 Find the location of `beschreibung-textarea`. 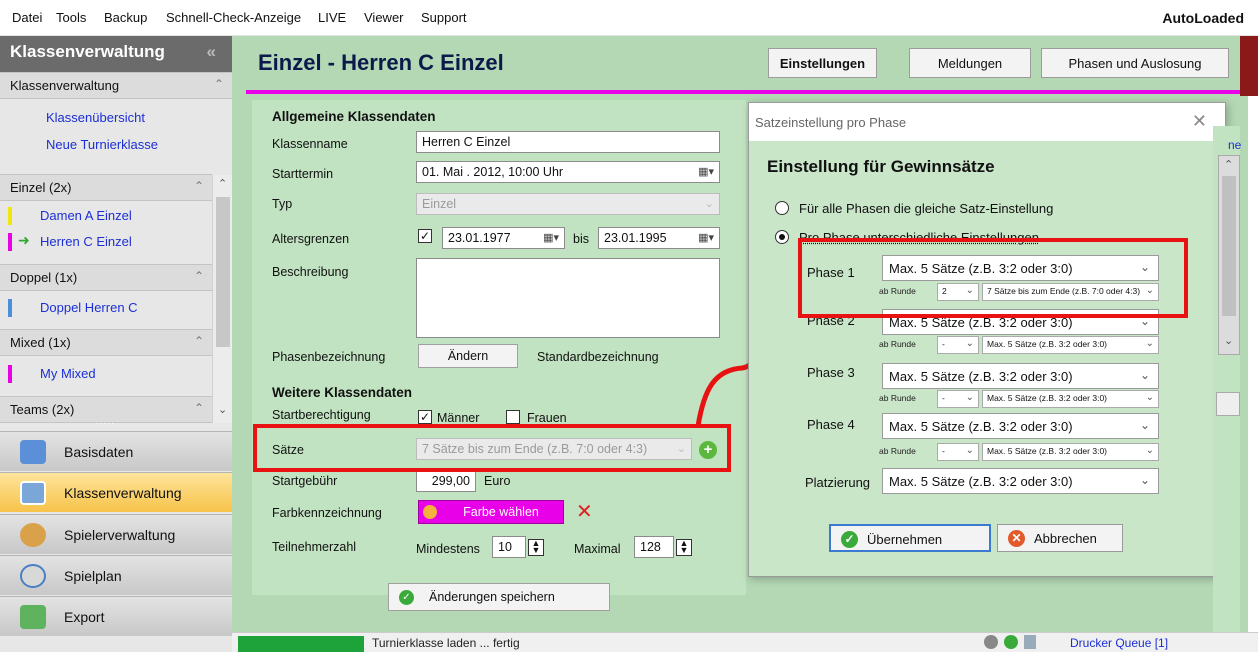

beschreibung-textarea is located at coordinates (568, 298).